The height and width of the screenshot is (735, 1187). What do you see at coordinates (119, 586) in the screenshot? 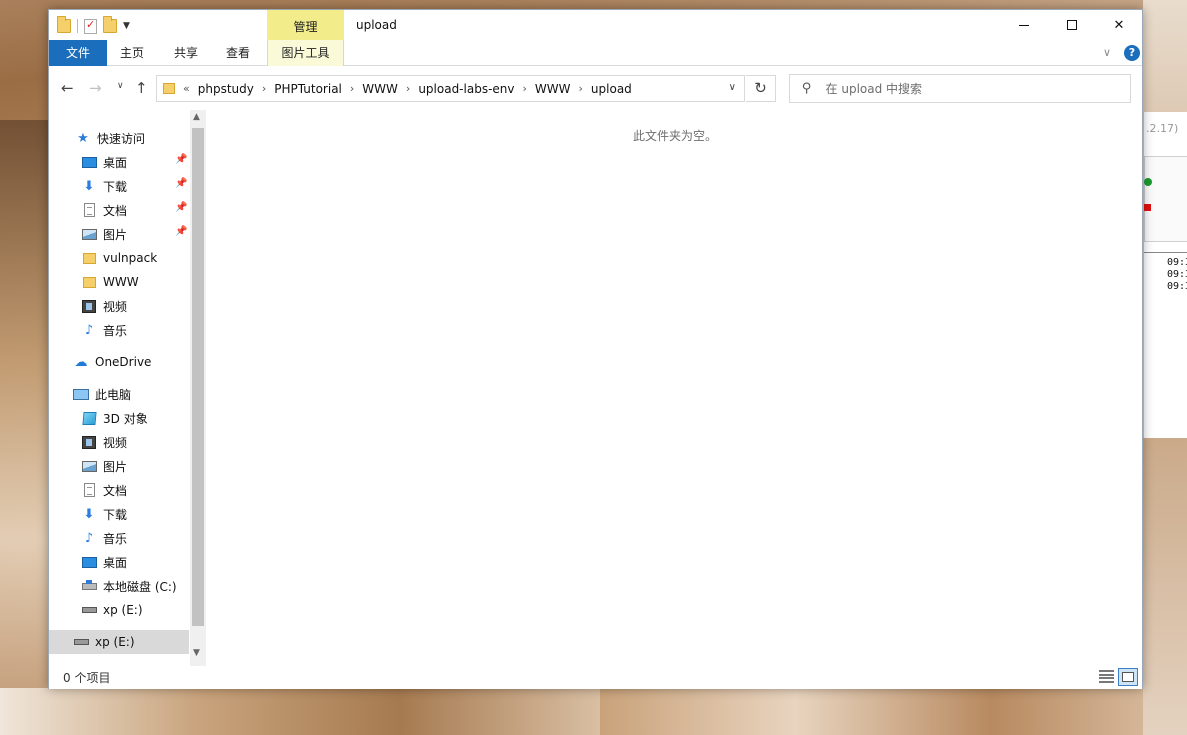
I see `nav-item-local-disk-c: 本地磁盘 (C:)` at bounding box center [119, 586].